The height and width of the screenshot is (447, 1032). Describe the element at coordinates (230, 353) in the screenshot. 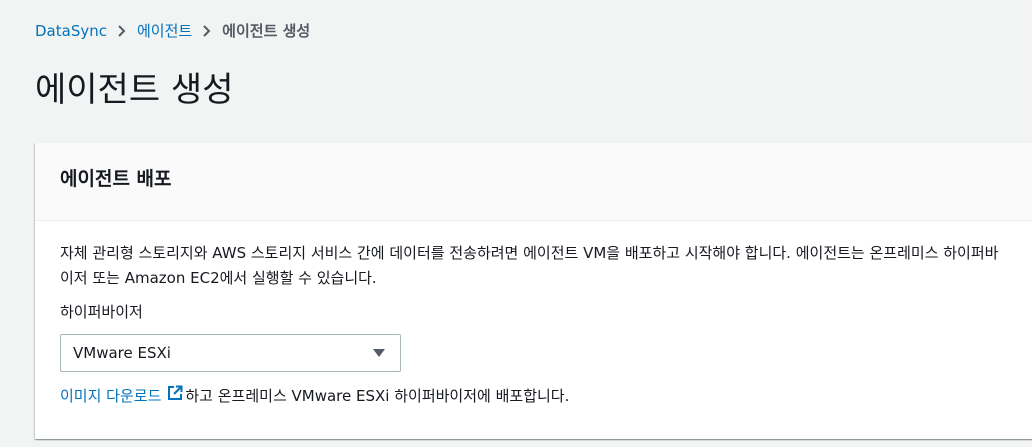

I see `hypervisor-select: VMware ESXi` at that location.